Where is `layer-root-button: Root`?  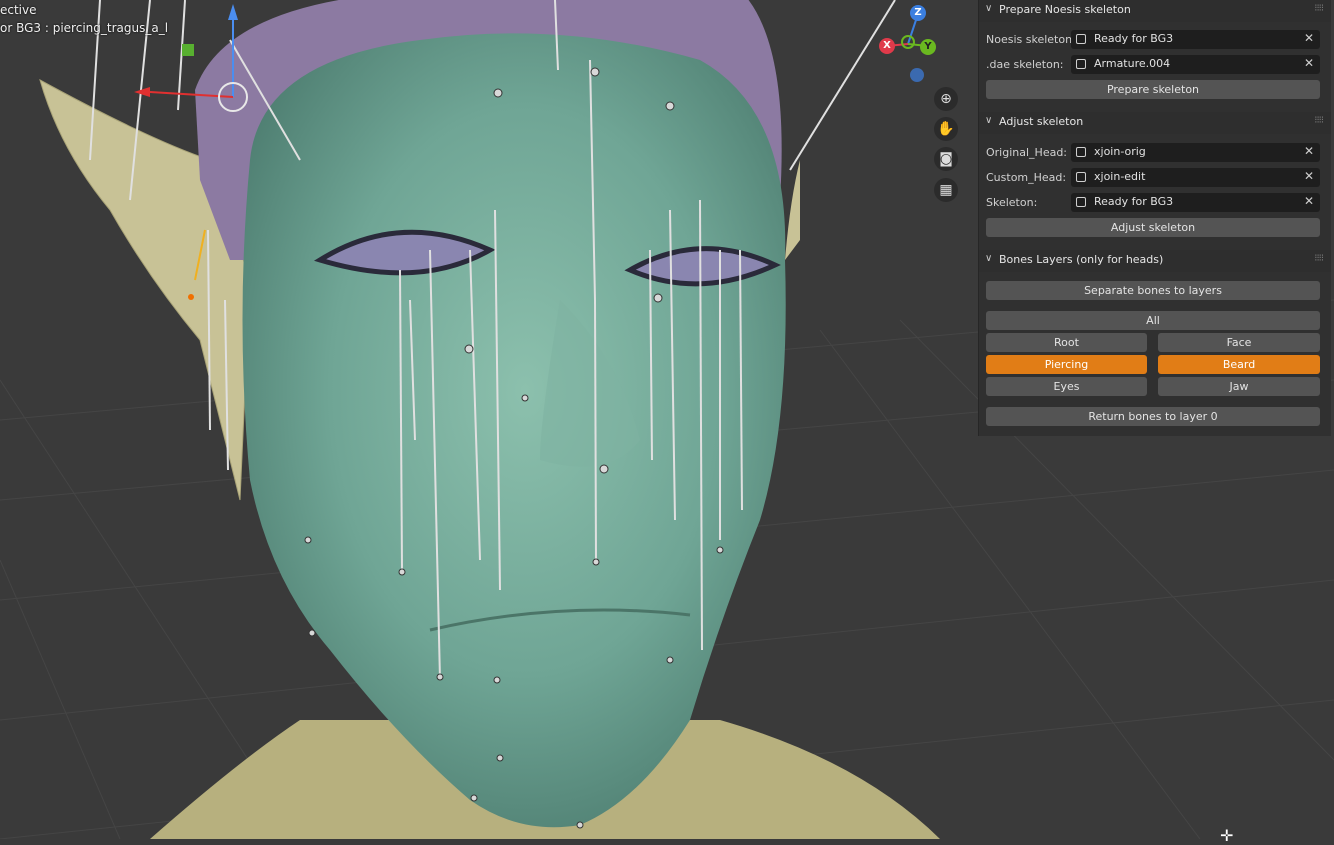
layer-root-button: Root is located at coordinates (1066, 342).